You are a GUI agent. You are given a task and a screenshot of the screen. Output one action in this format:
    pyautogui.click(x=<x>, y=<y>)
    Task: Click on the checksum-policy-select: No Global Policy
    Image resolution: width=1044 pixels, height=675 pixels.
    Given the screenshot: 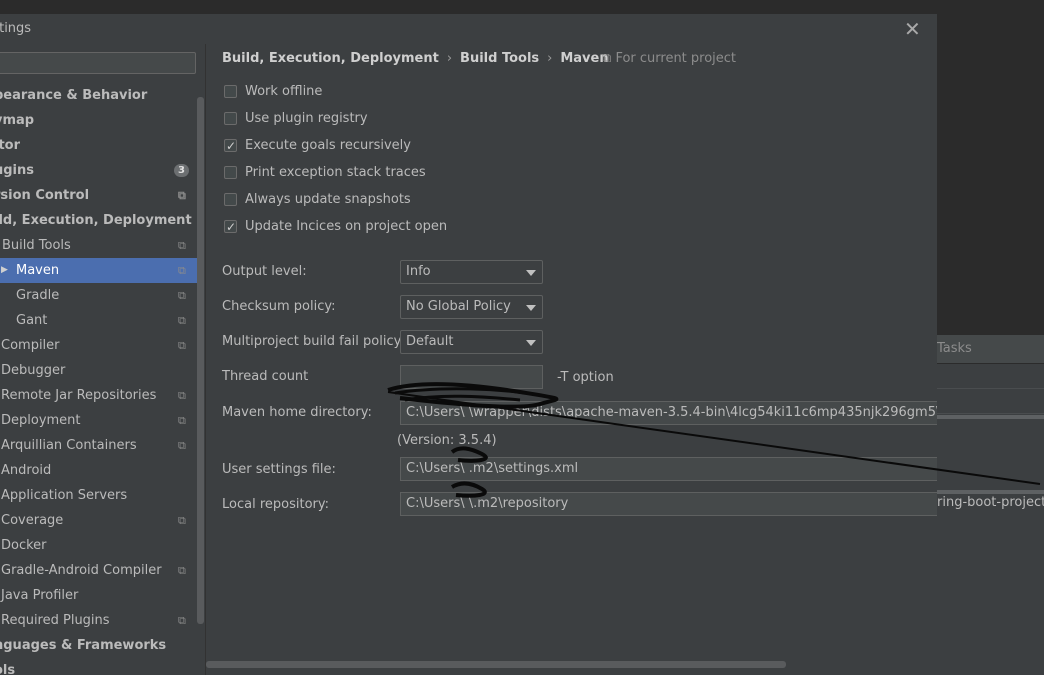 What is the action you would take?
    pyautogui.click(x=471, y=307)
    